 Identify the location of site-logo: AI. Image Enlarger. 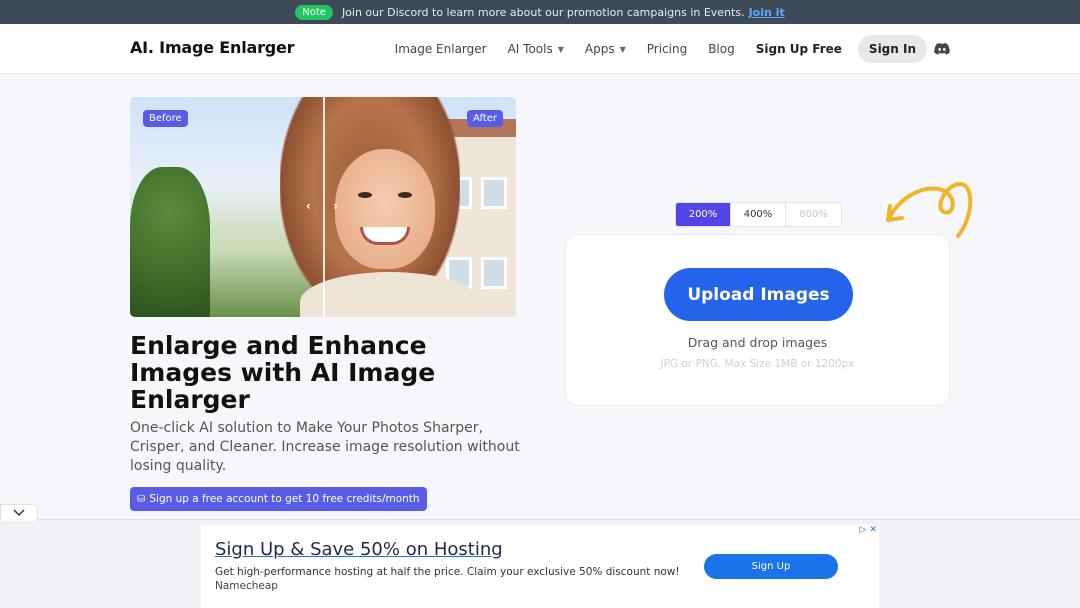
(212, 47).